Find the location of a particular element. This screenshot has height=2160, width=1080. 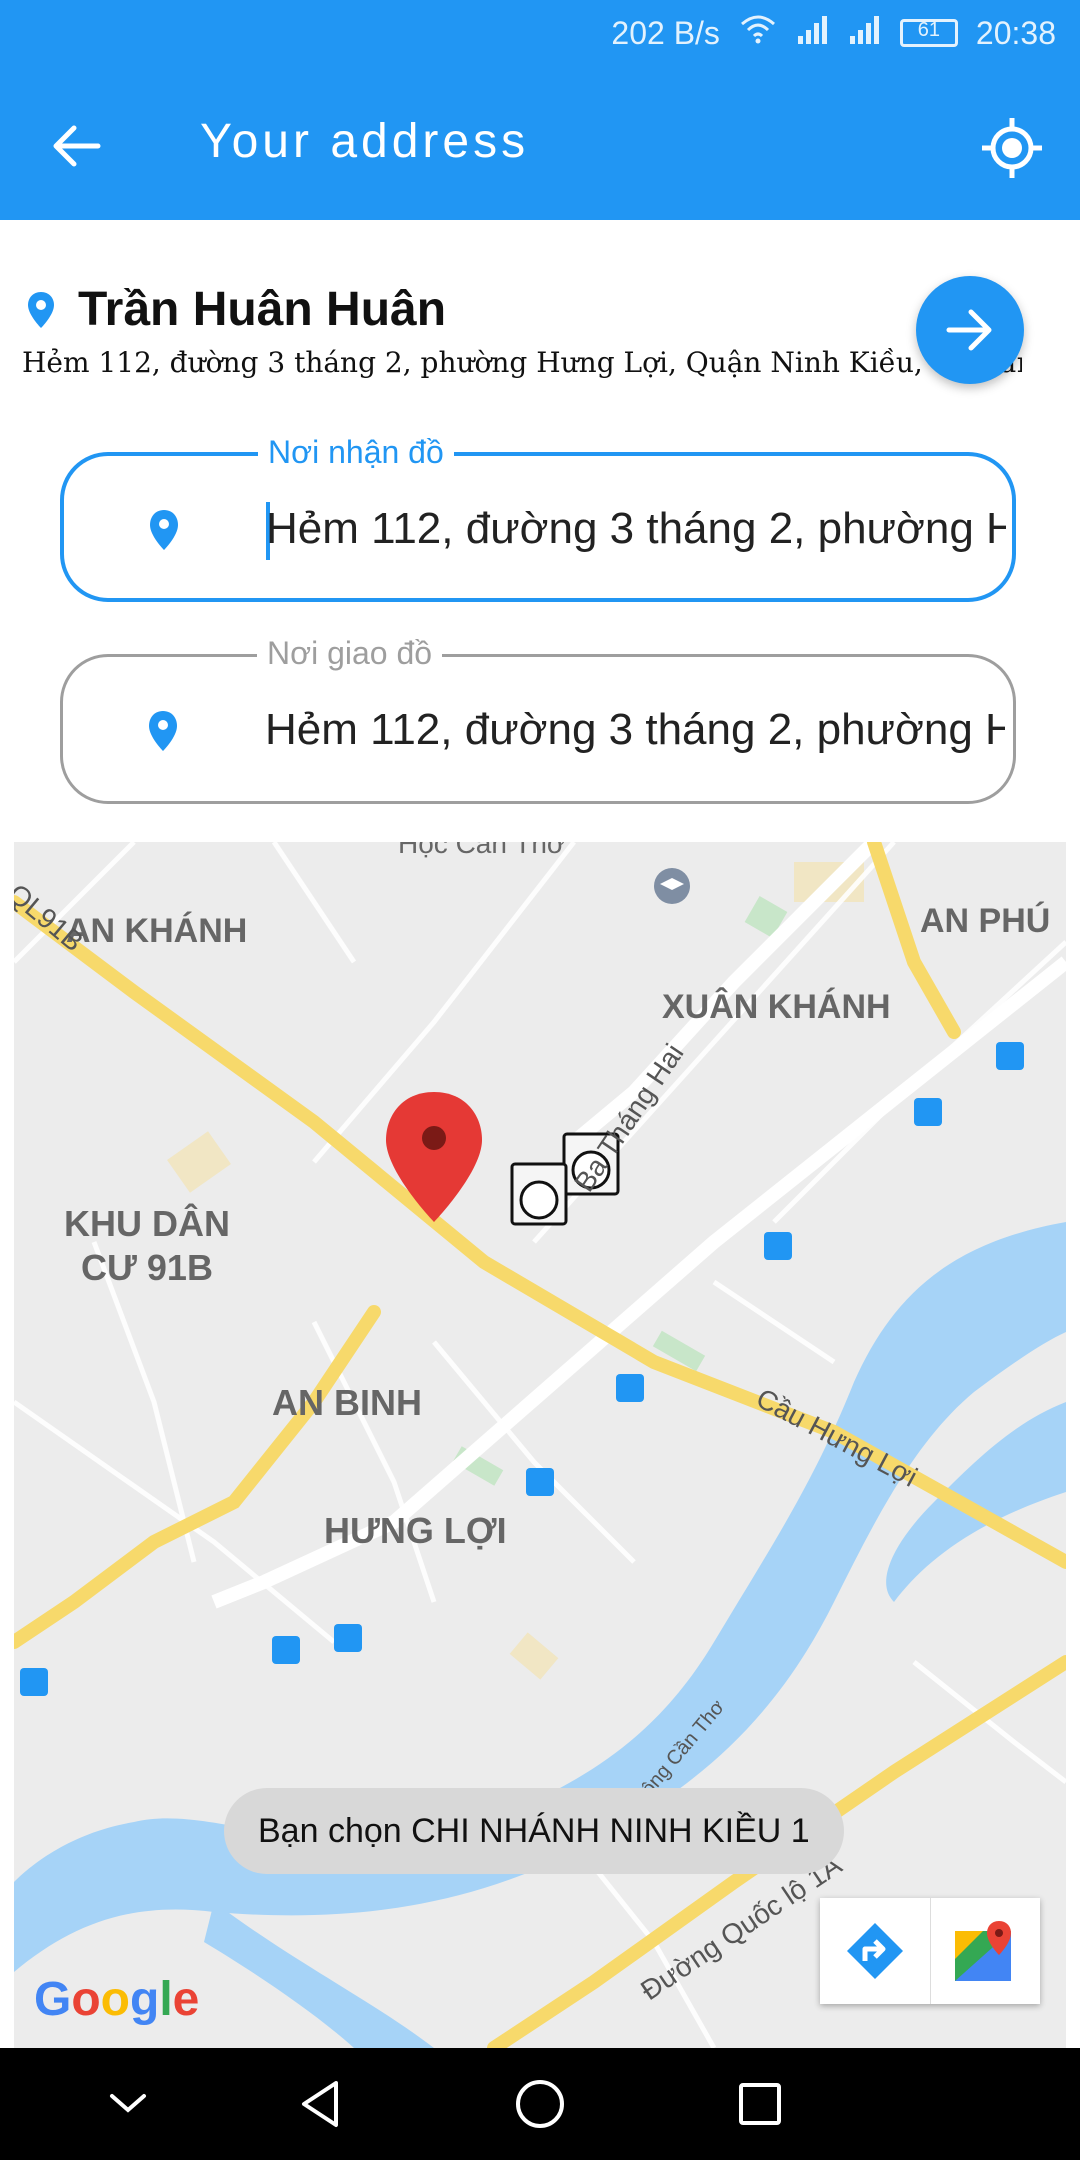

my-location-icon is located at coordinates (1012, 148).